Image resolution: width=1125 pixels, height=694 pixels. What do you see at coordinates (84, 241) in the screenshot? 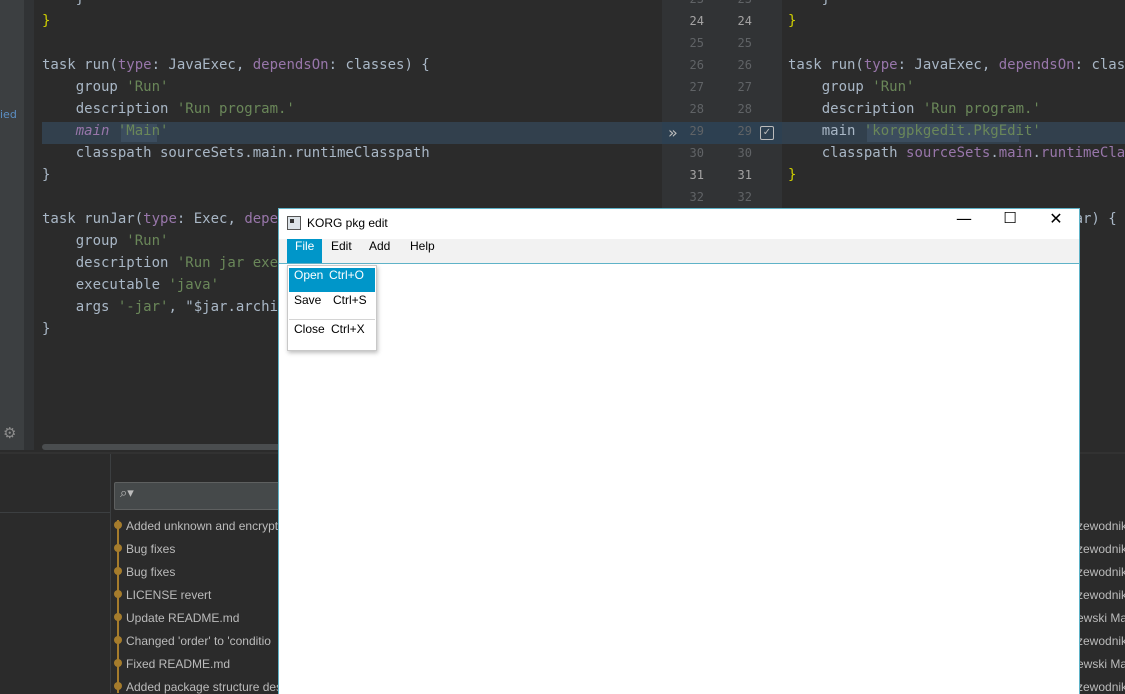
I see `code-token: group` at bounding box center [84, 241].